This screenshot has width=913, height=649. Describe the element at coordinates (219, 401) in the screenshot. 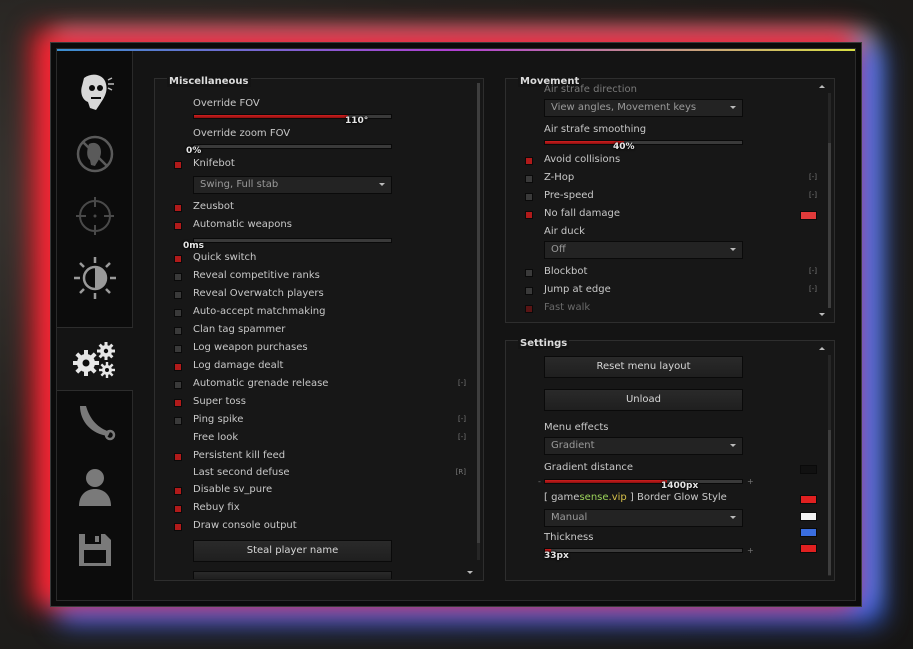

I see `option-label: Super toss` at that location.